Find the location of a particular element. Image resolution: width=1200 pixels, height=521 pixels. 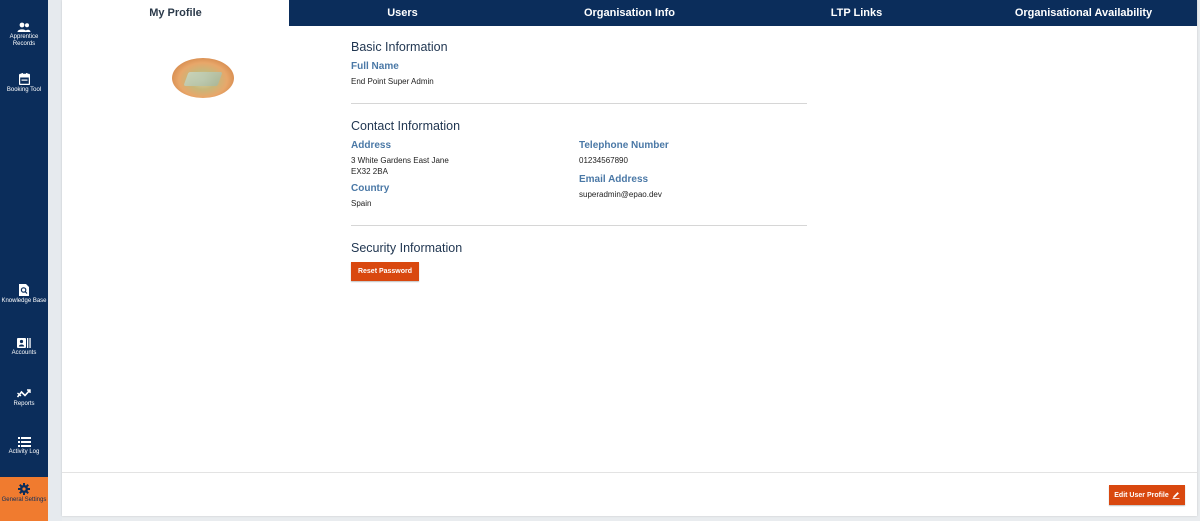

reset-password-button: Reset Password is located at coordinates (385, 271).